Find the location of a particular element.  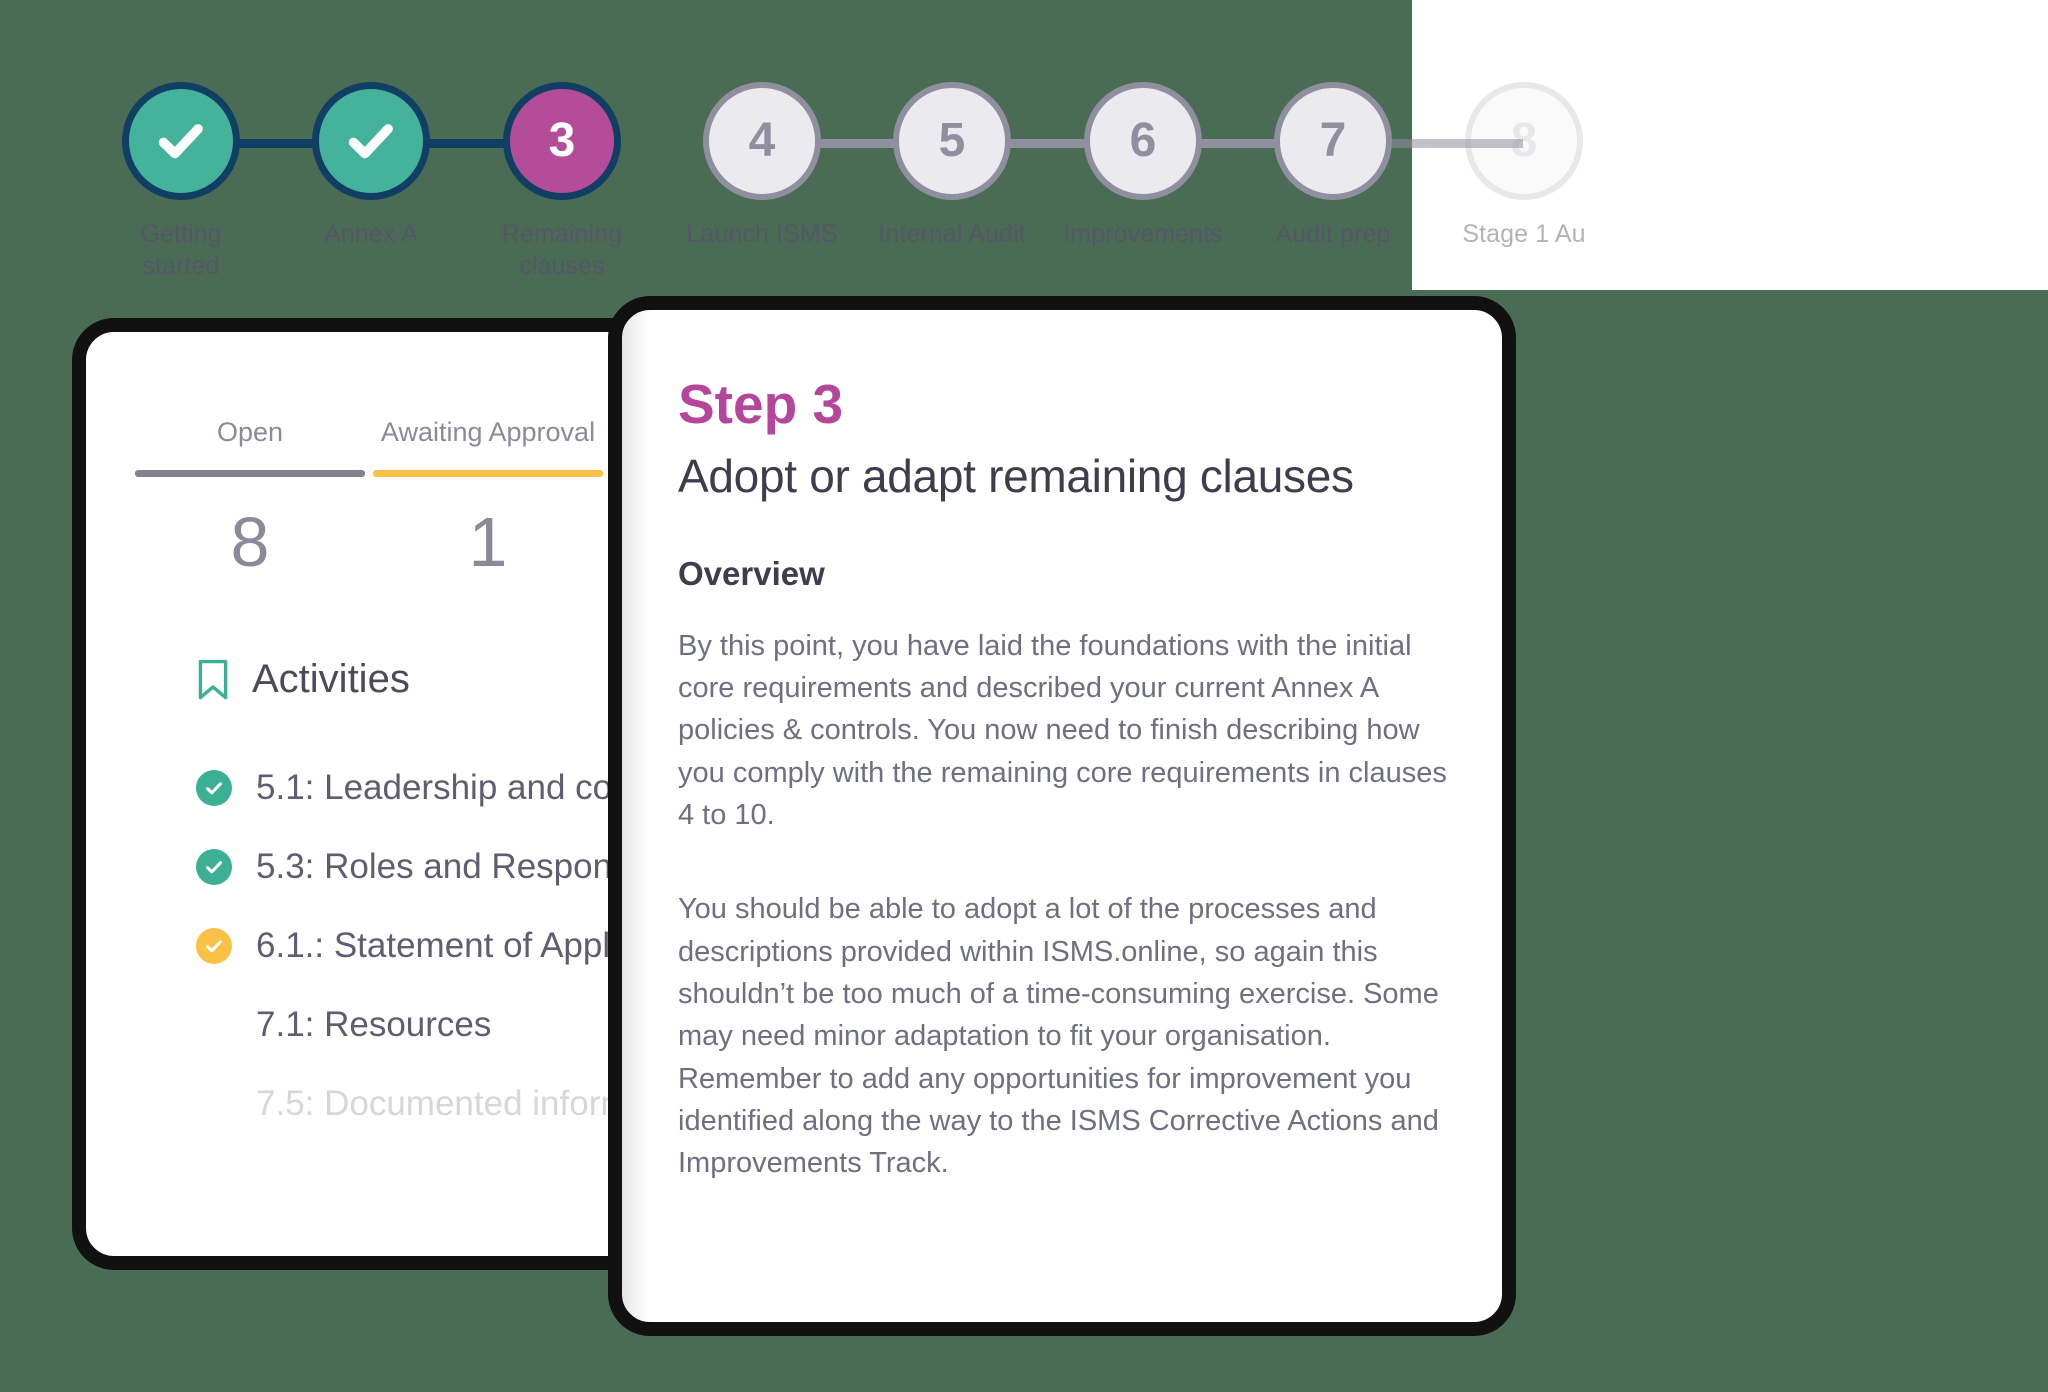

step-1-circle is located at coordinates (181, 141).